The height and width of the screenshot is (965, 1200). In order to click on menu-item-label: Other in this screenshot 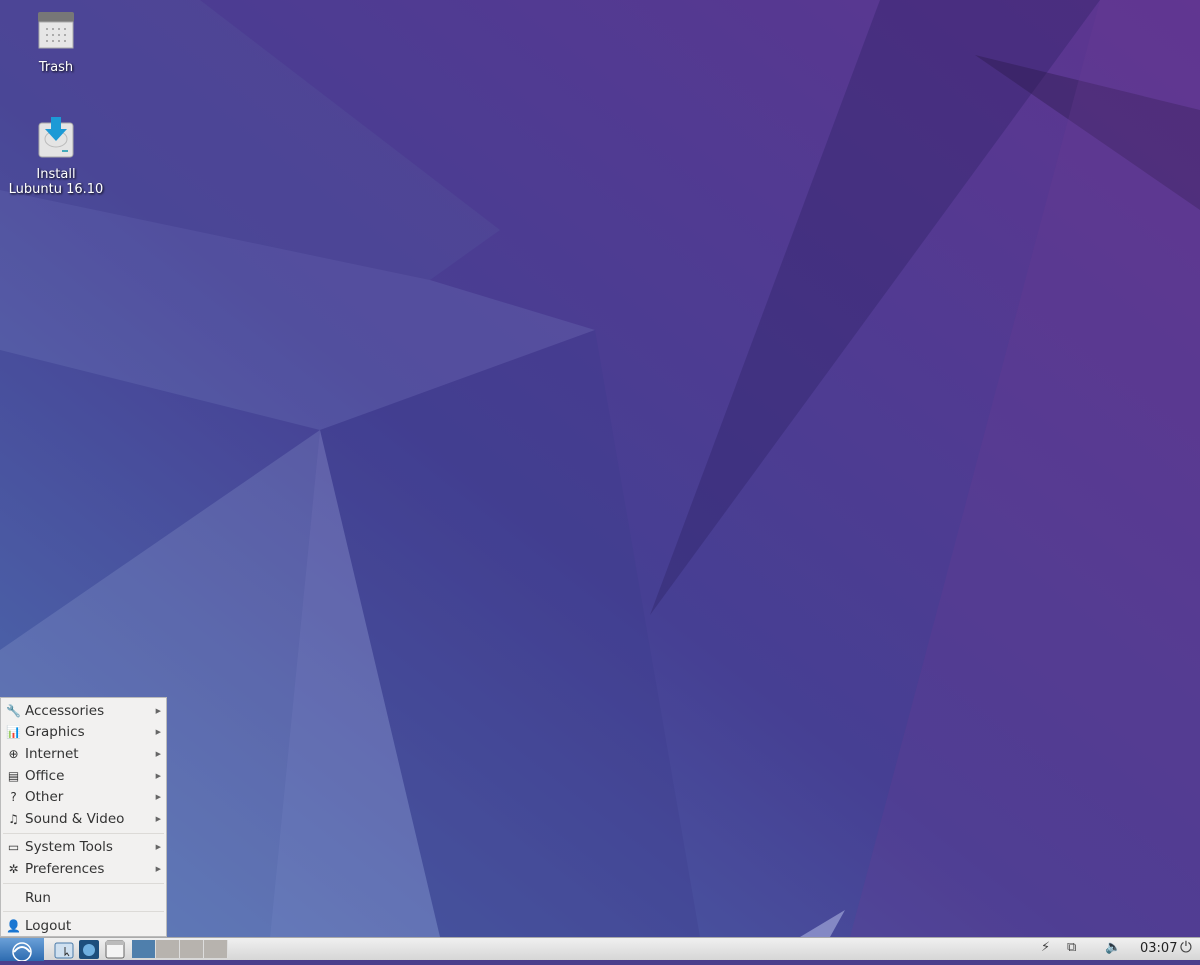, I will do `click(44, 797)`.